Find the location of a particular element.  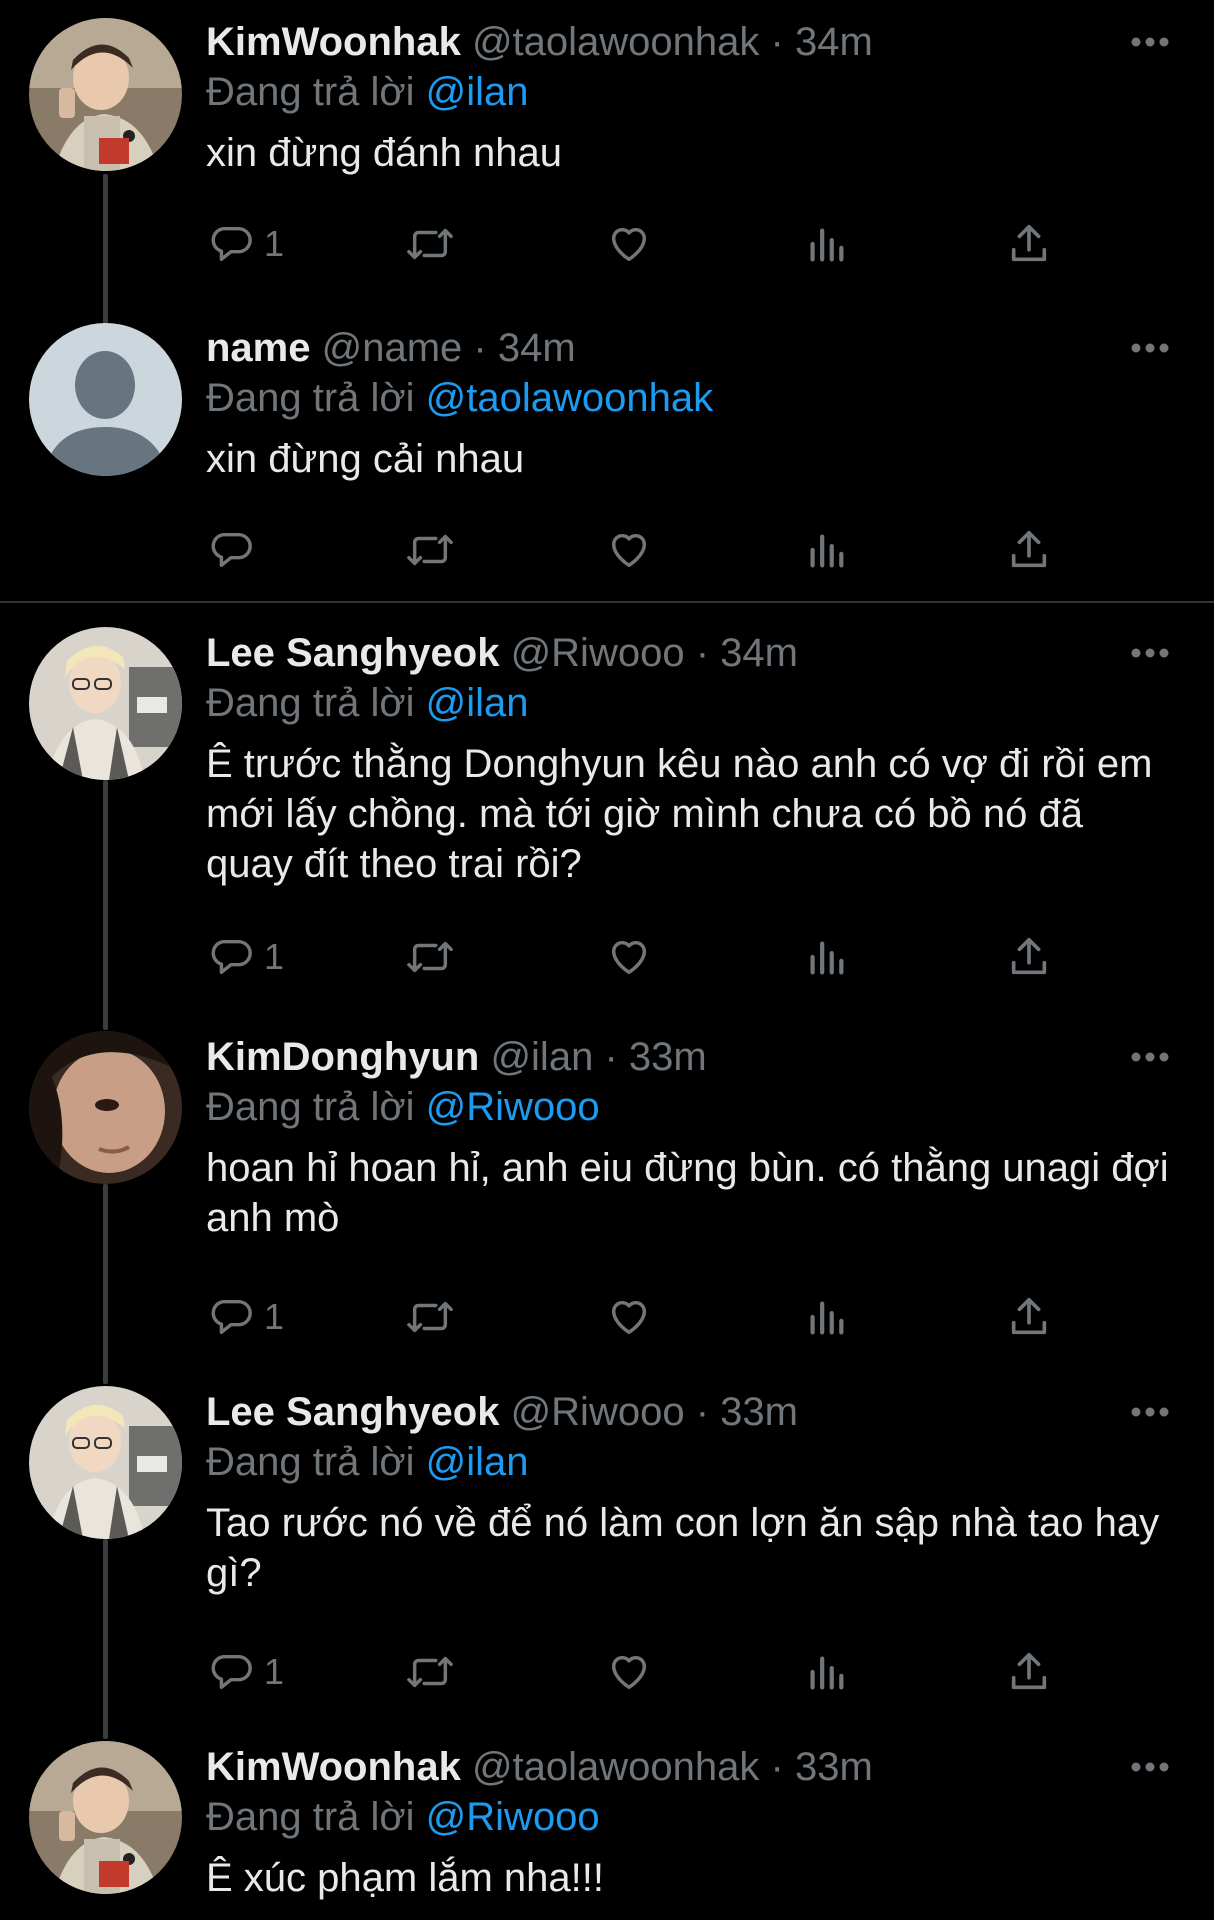

reply-button is located at coordinates (236, 550).